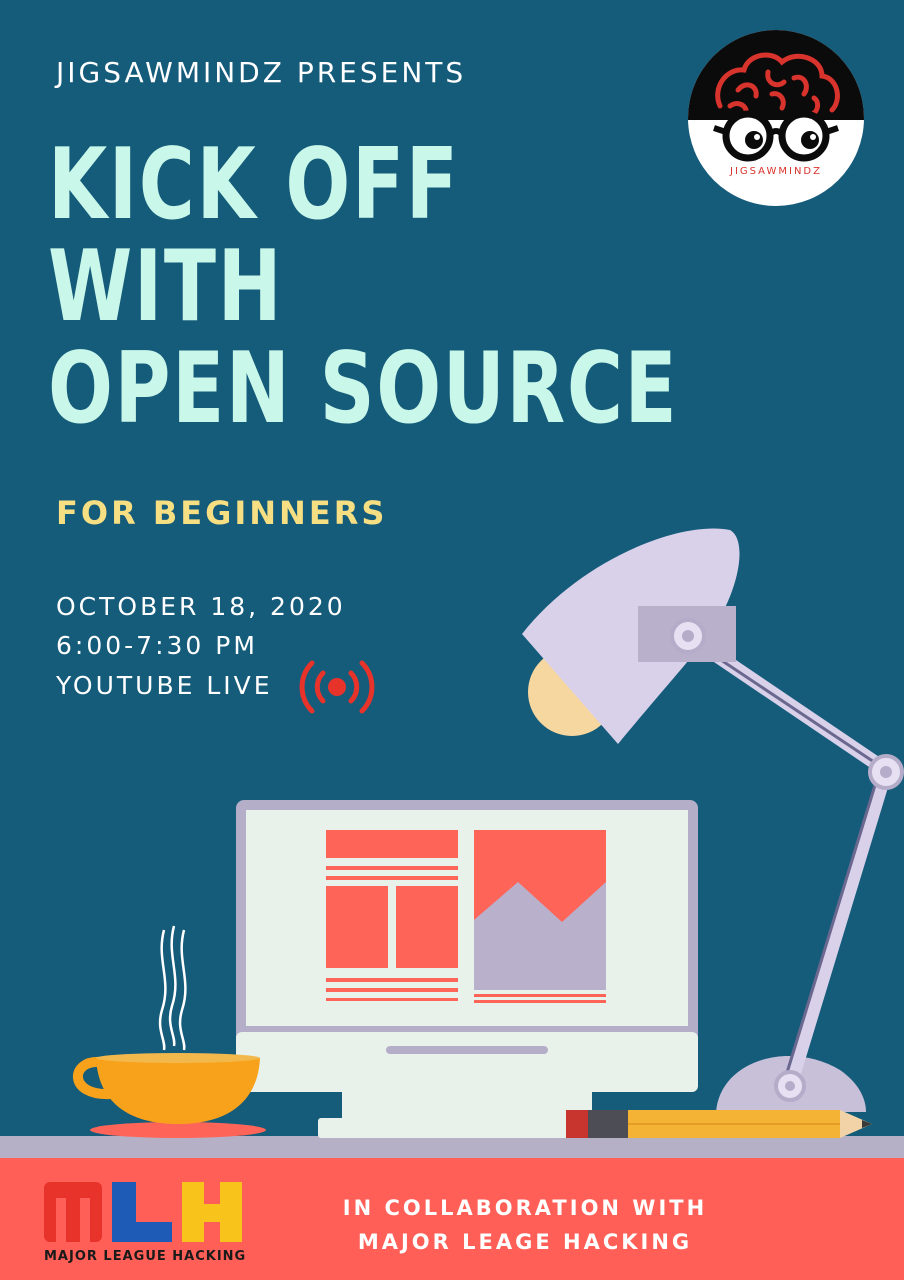  Describe the element at coordinates (212, 1212) in the screenshot. I see `mlh-h-letter` at that location.